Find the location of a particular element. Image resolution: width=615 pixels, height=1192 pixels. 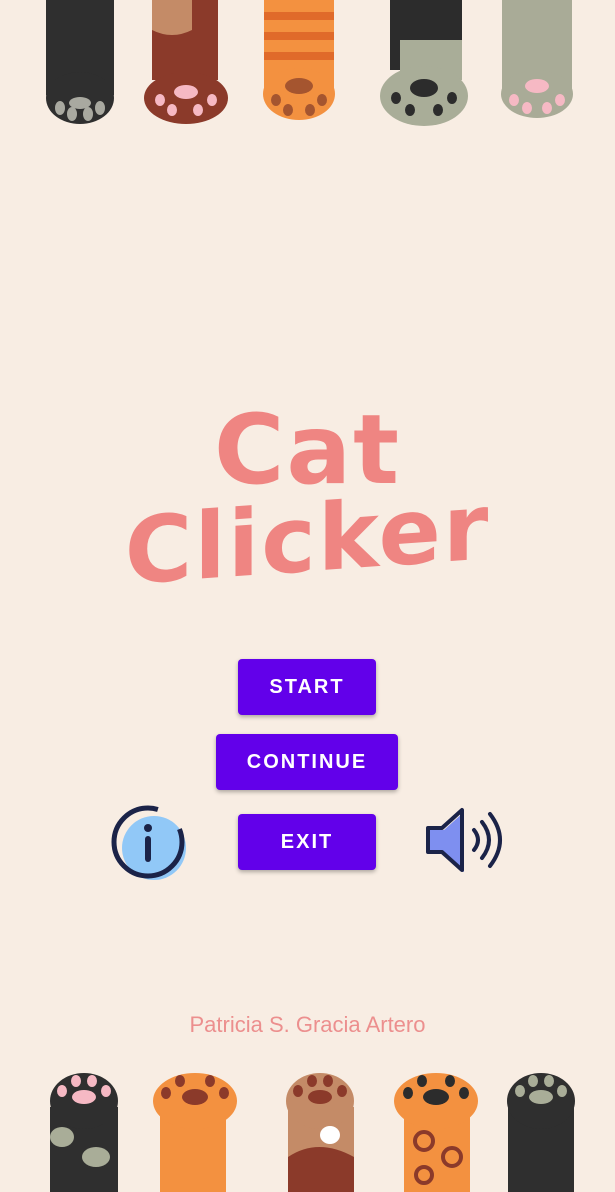

start-button: START is located at coordinates (307, 687).